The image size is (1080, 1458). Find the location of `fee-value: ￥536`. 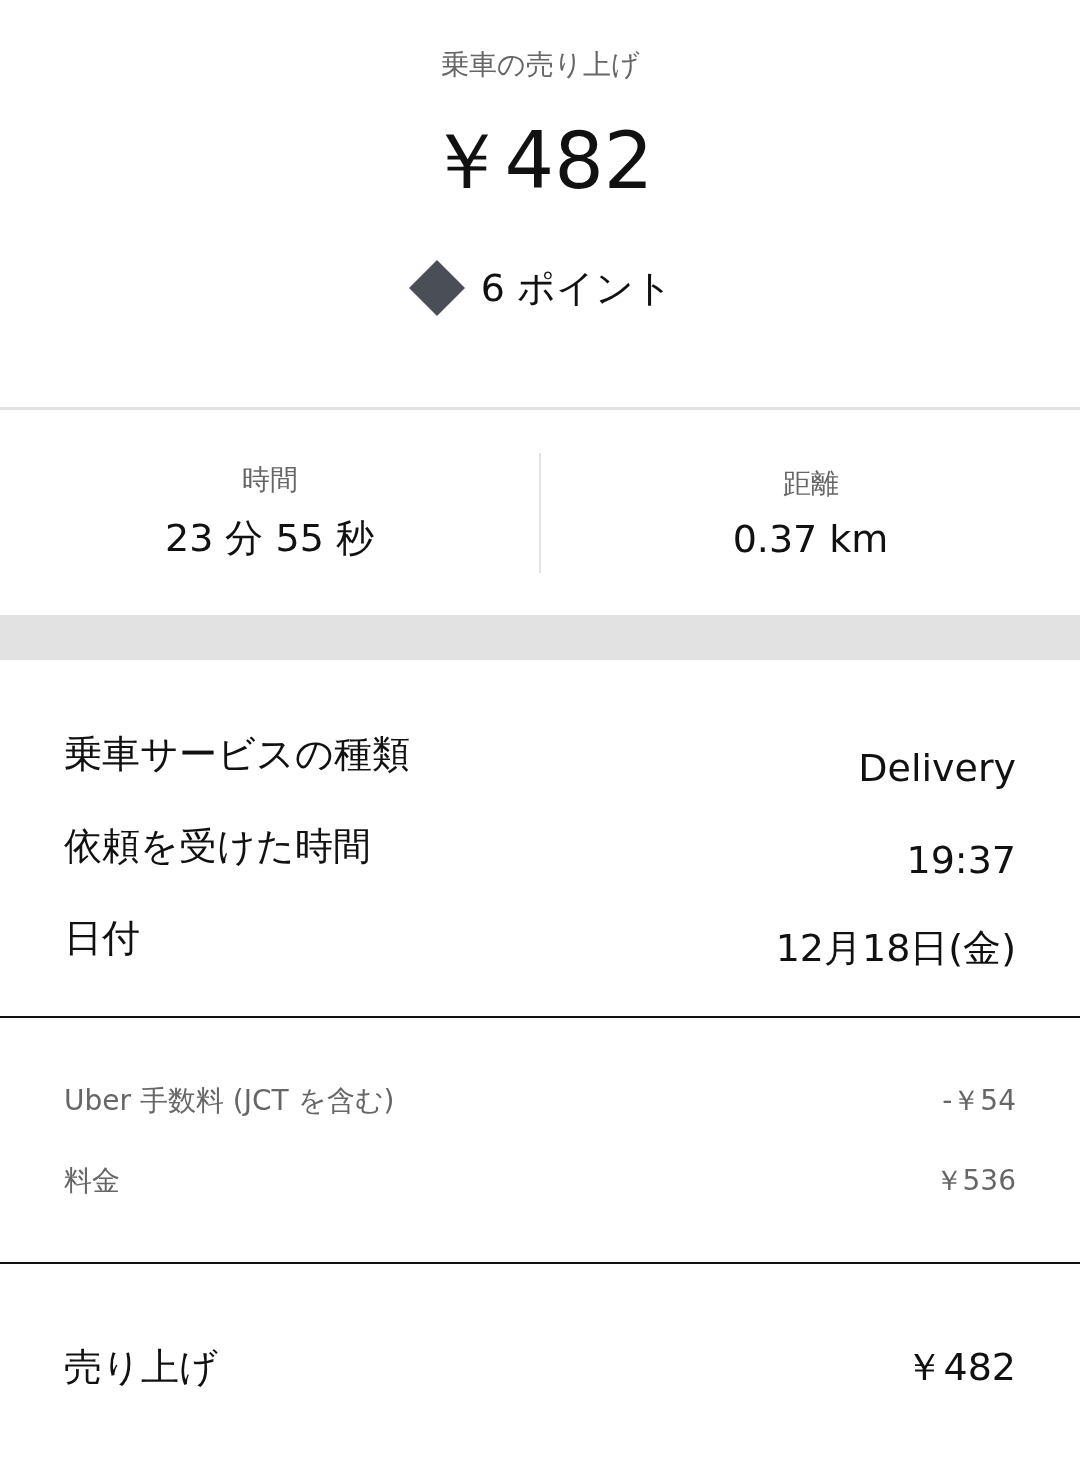

fee-value: ￥536 is located at coordinates (975, 1181).